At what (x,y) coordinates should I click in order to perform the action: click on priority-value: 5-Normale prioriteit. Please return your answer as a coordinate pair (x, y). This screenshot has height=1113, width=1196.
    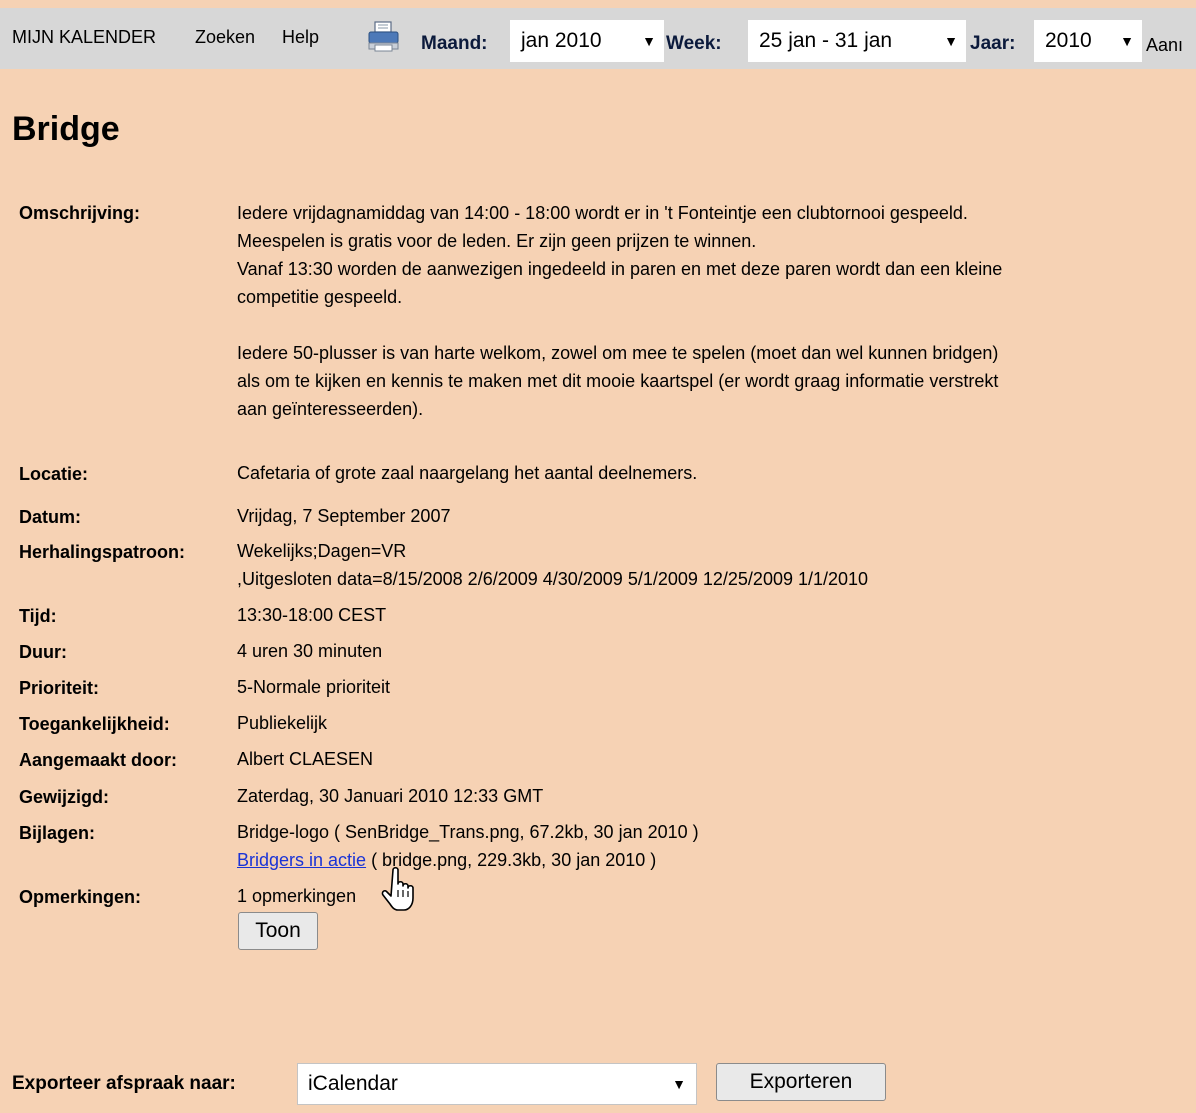
    Looking at the image, I should click on (314, 687).